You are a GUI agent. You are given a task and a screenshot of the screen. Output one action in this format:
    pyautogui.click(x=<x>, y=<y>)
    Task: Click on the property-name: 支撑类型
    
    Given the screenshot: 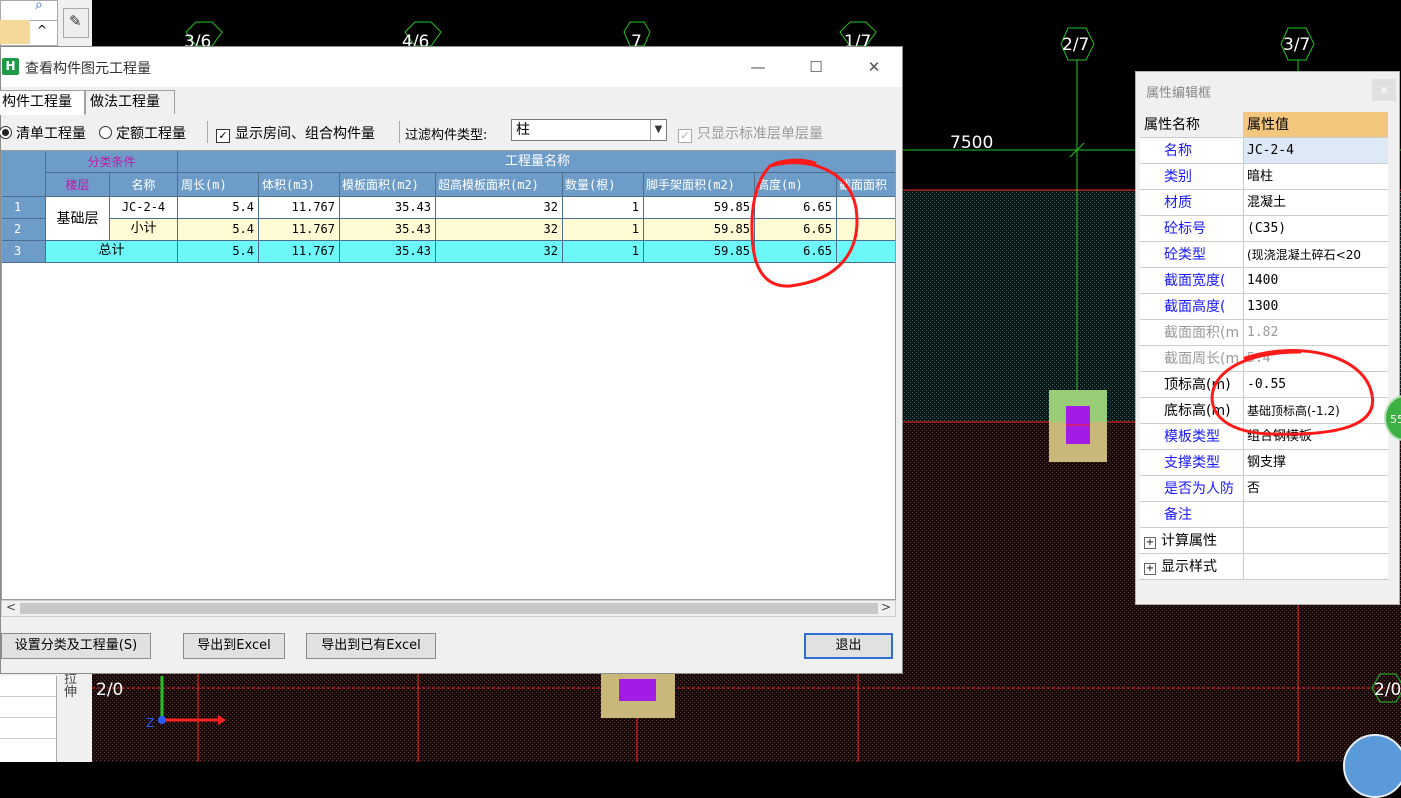 What is the action you would take?
    pyautogui.click(x=1192, y=463)
    